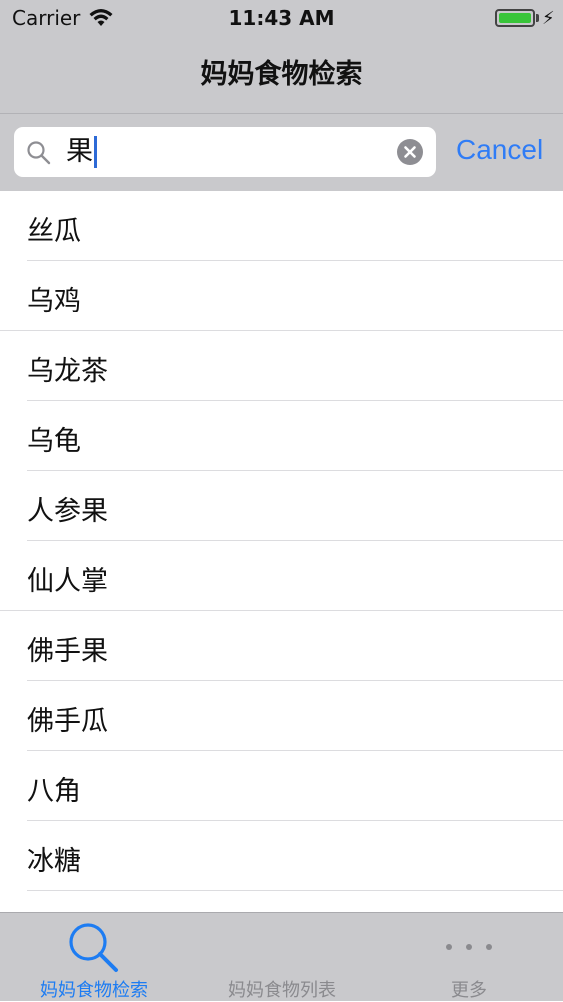 This screenshot has height=1002, width=563. Describe the element at coordinates (94, 990) in the screenshot. I see `tab-label: 妈妈食物检索` at that location.